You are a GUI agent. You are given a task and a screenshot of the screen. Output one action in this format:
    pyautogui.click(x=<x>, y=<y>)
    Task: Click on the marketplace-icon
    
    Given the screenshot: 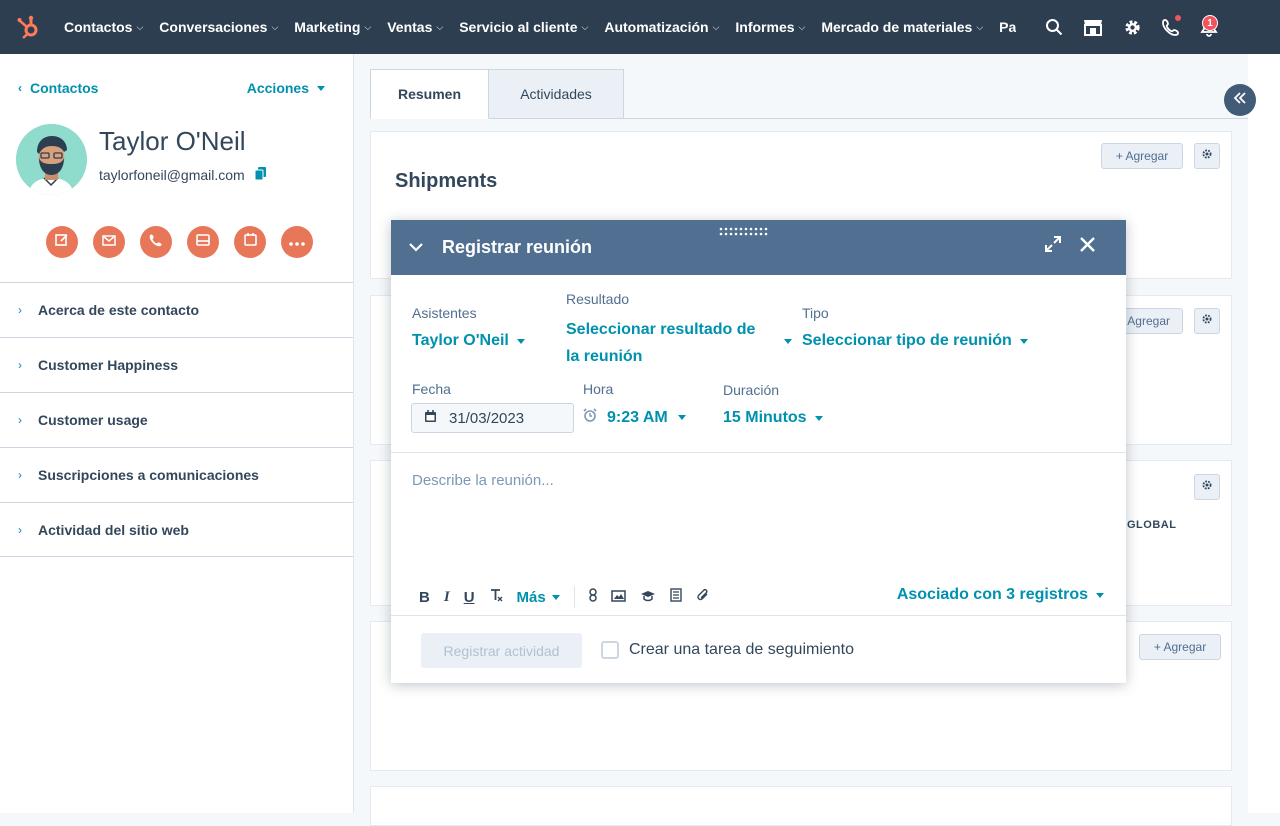 What is the action you would take?
    pyautogui.click(x=1093, y=27)
    